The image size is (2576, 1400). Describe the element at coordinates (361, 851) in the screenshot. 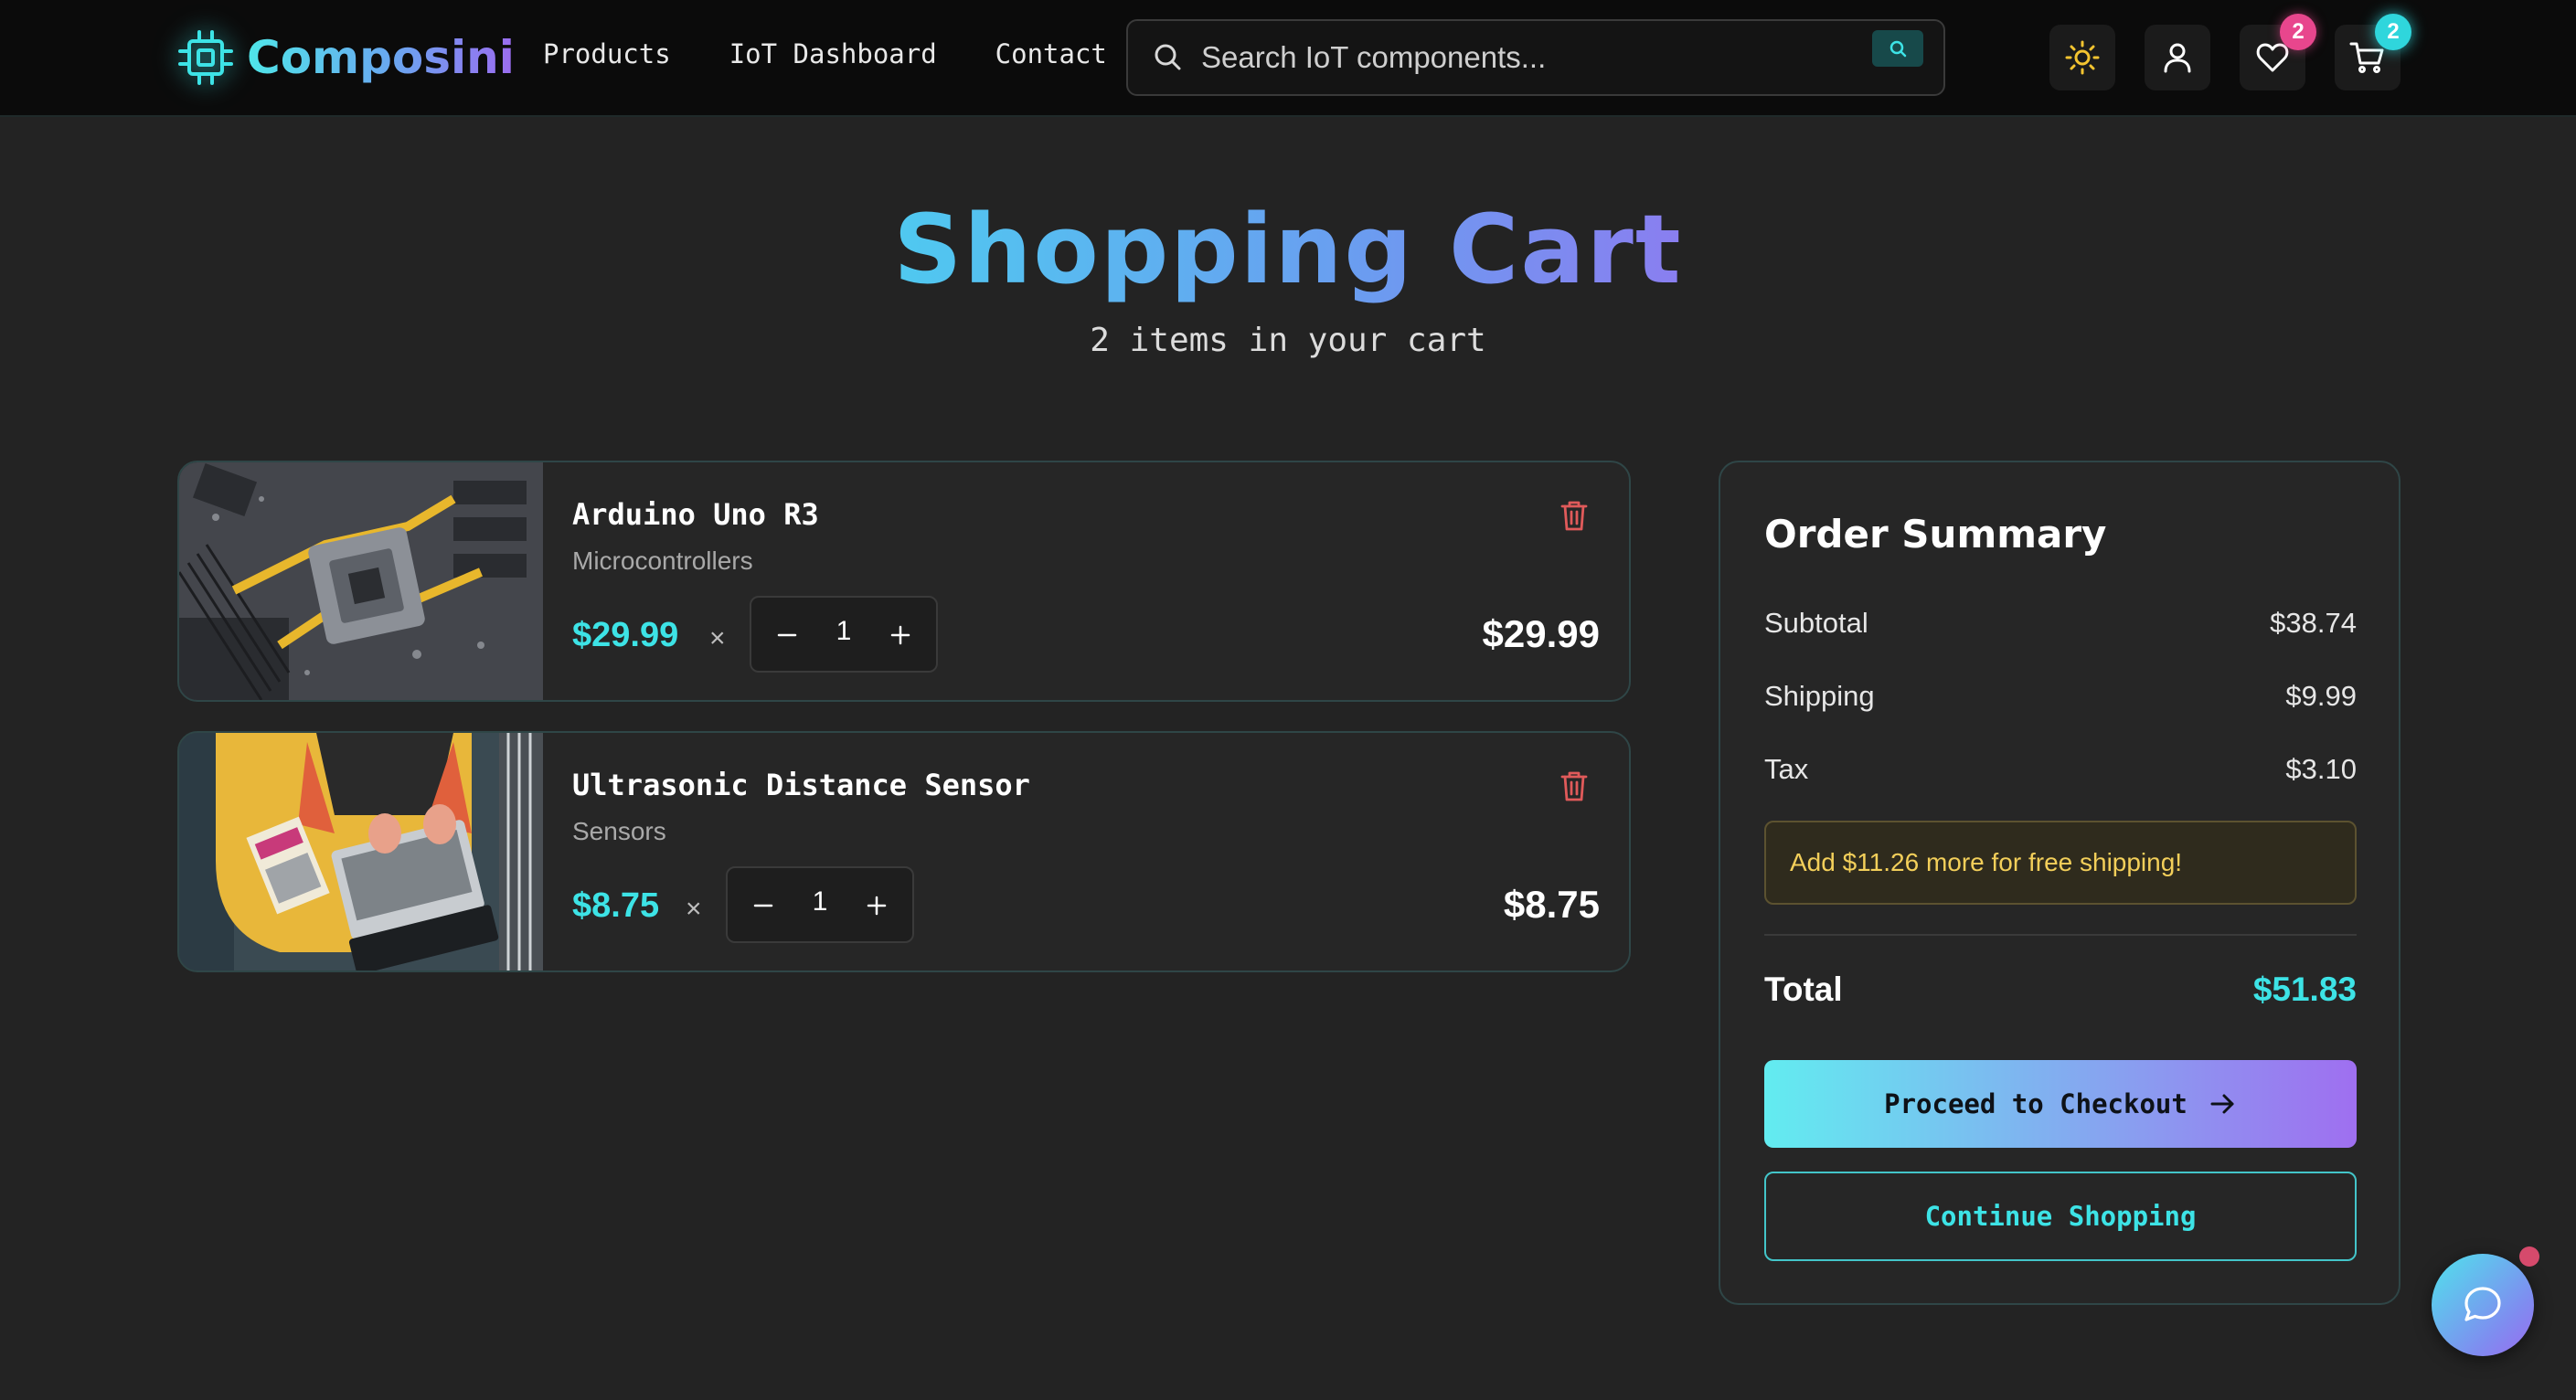

I see `product-image-sensor` at that location.